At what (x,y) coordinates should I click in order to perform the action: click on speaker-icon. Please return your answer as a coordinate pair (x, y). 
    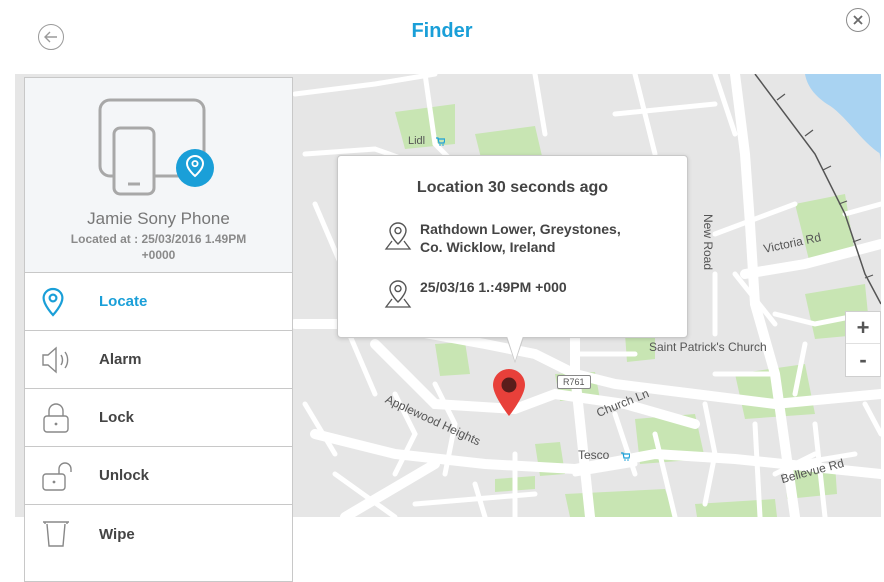
    Looking at the image, I should click on (58, 360).